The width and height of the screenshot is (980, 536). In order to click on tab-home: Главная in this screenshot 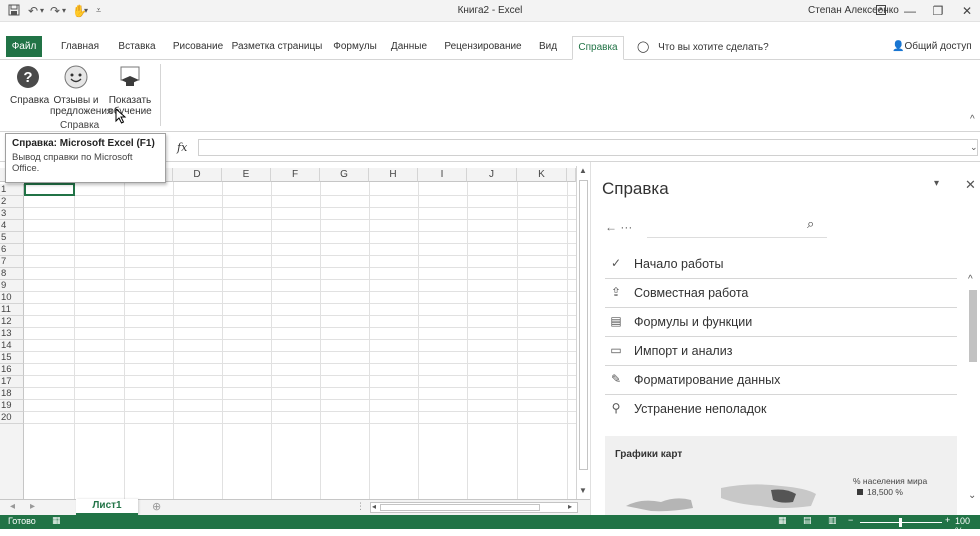, I will do `click(80, 48)`.